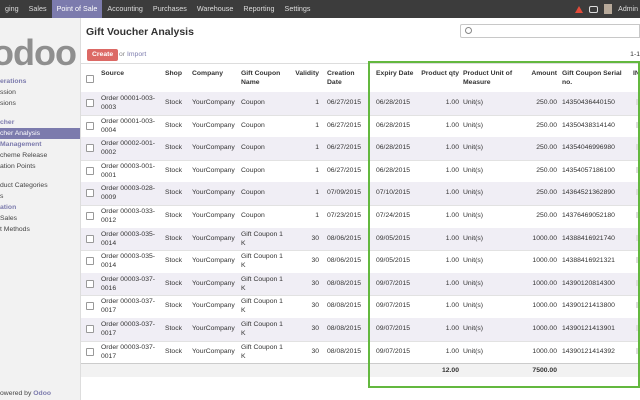 The image size is (640, 400). What do you see at coordinates (347, 78) in the screenshot?
I see `column-header: Creation Date` at bounding box center [347, 78].